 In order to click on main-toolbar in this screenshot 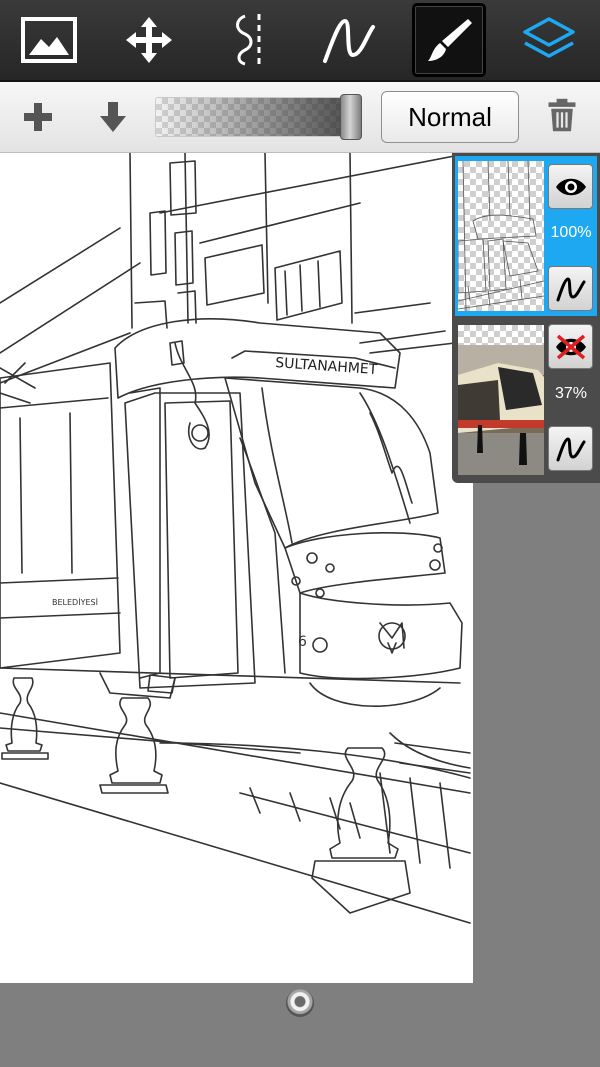, I will do `click(300, 41)`.